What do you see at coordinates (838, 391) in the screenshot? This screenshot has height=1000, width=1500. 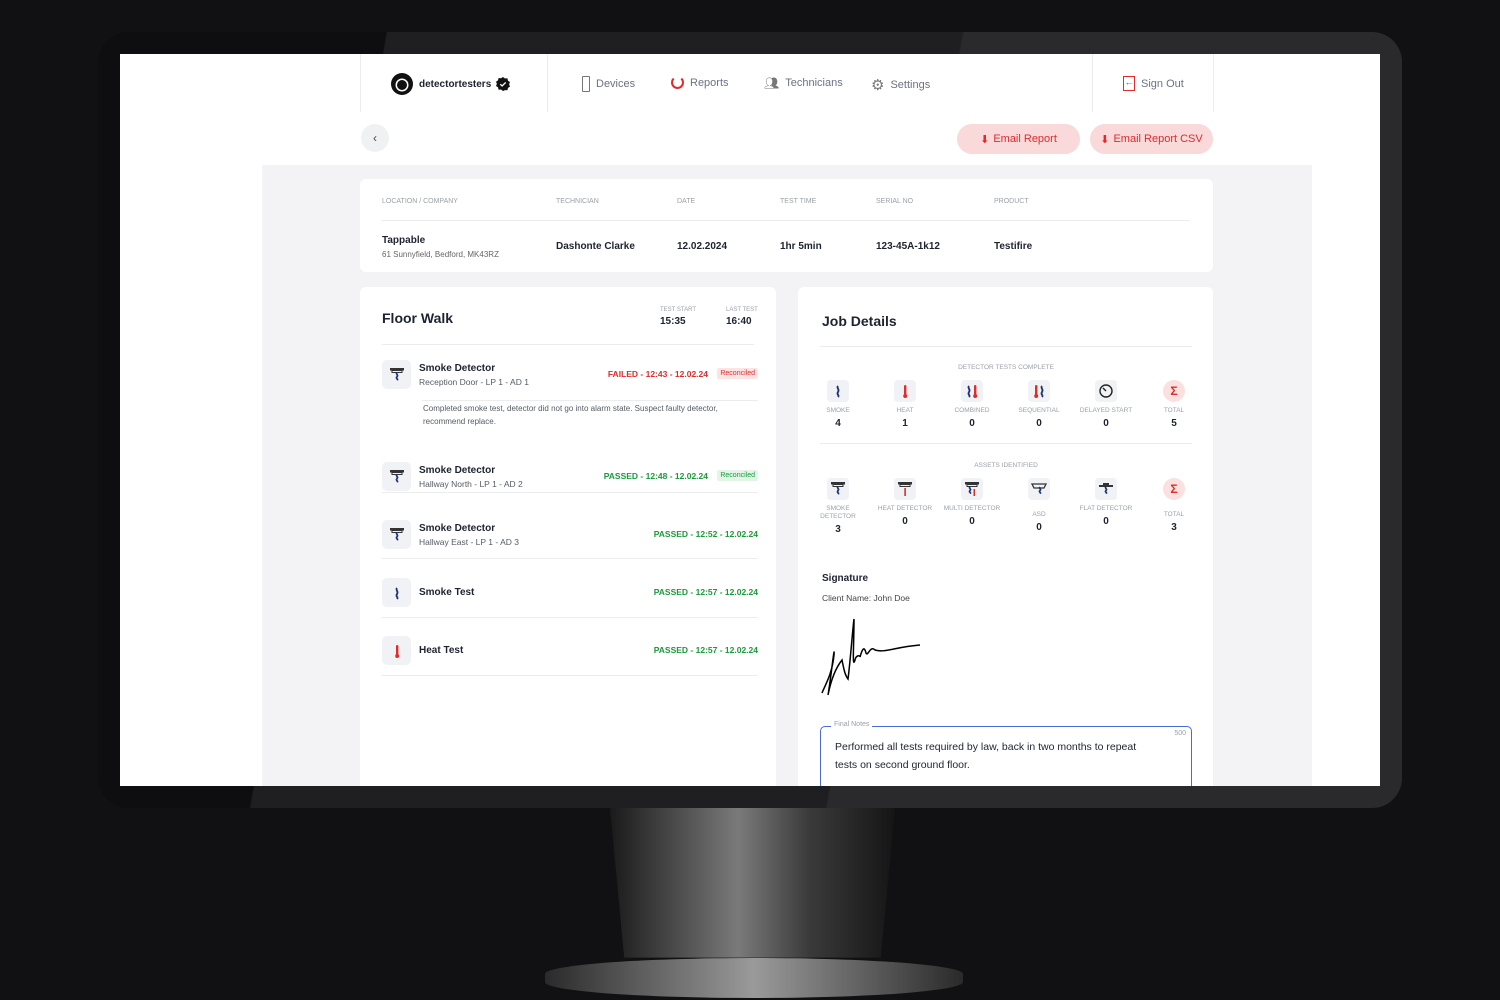 I see `smoke-icon` at bounding box center [838, 391].